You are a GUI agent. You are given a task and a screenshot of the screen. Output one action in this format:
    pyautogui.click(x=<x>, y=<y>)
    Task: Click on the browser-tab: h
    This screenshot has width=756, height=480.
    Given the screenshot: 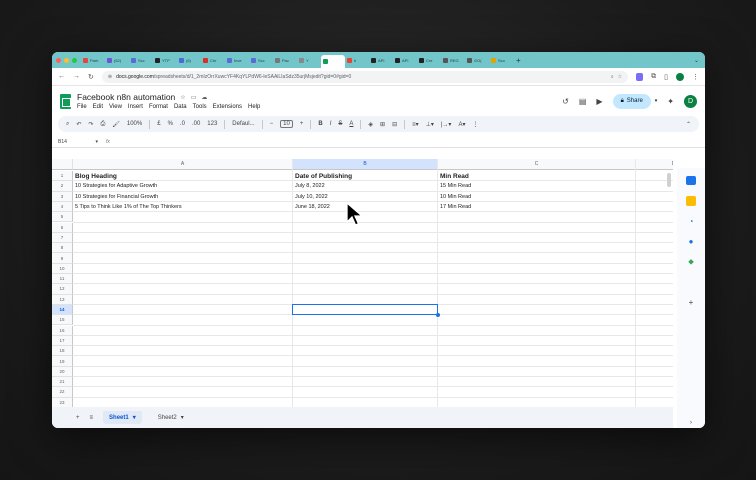 What is the action you would take?
    pyautogui.click(x=357, y=60)
    